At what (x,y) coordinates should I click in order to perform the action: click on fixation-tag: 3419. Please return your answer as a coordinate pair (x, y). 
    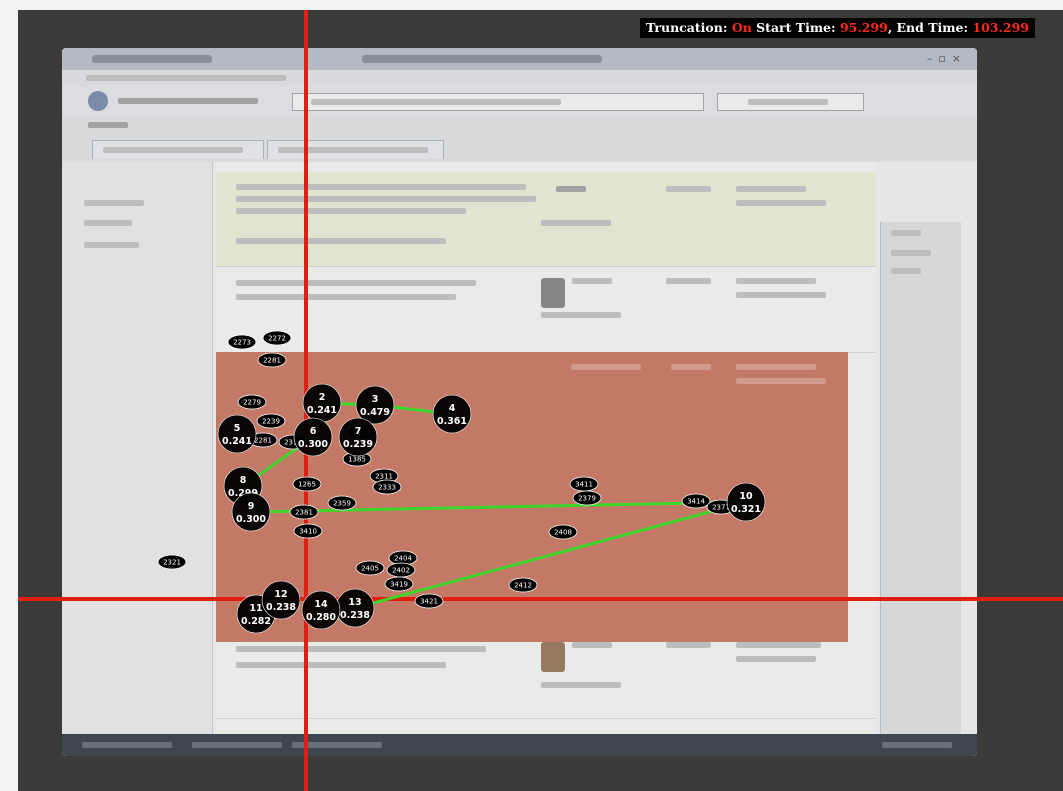
    Looking at the image, I should click on (399, 584).